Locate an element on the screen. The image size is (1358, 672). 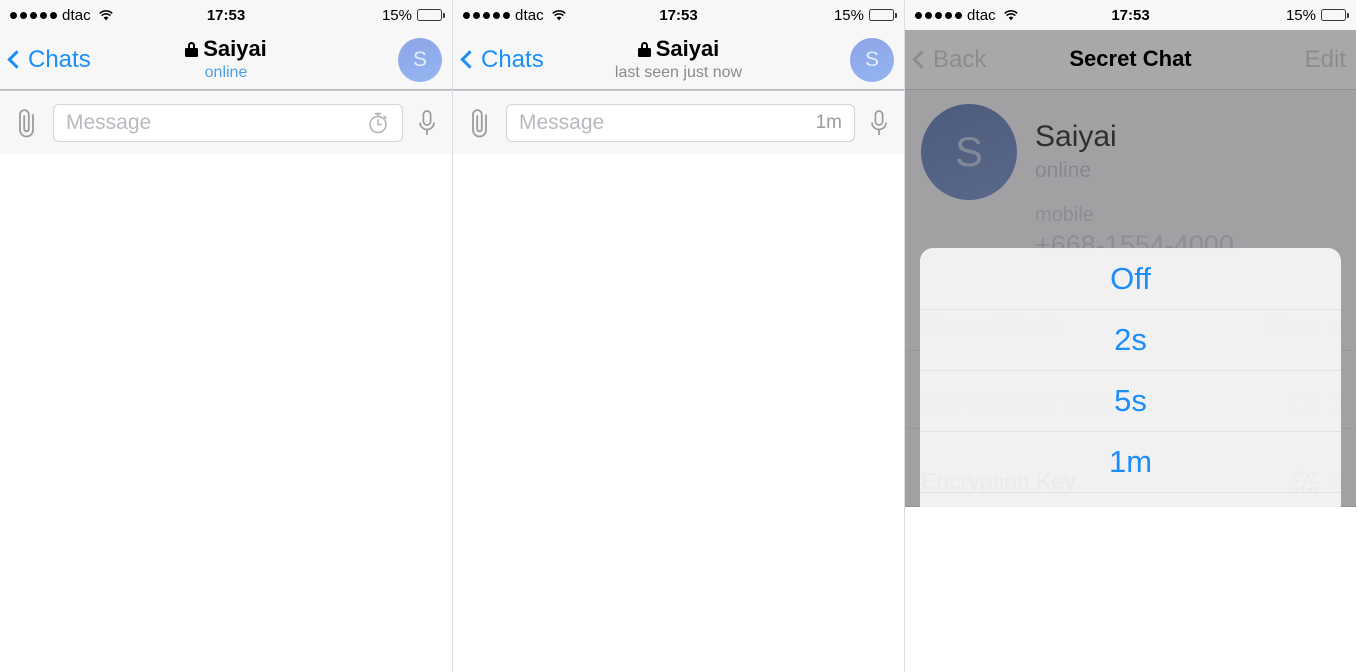
timer-option-5s: 5s is located at coordinates (1130, 400).